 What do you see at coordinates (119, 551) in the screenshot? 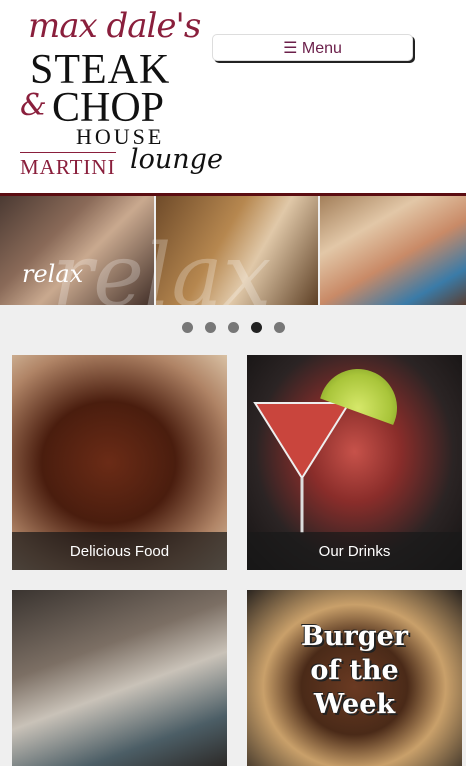
I see `tile-caption: Delicious Food` at bounding box center [119, 551].